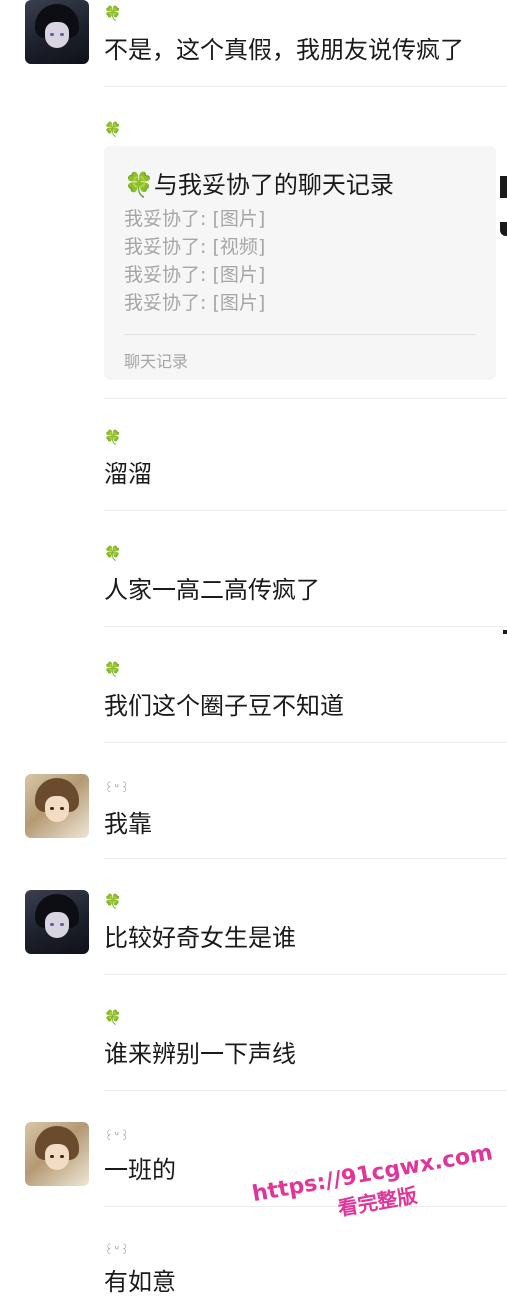 This screenshot has height=1298, width=507. I want to click on card-divider, so click(300, 334).